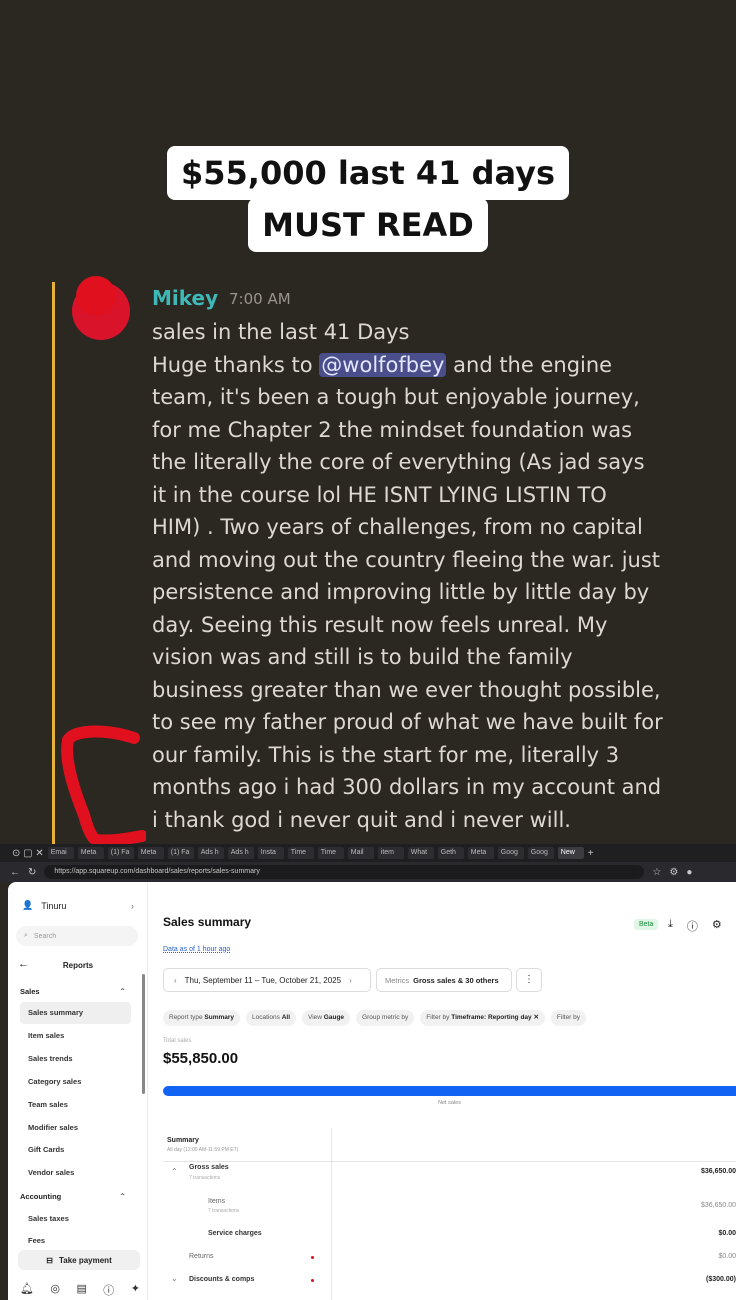 This screenshot has height=1300, width=736. I want to click on sidebar-item-fees: Fees, so click(75, 1241).